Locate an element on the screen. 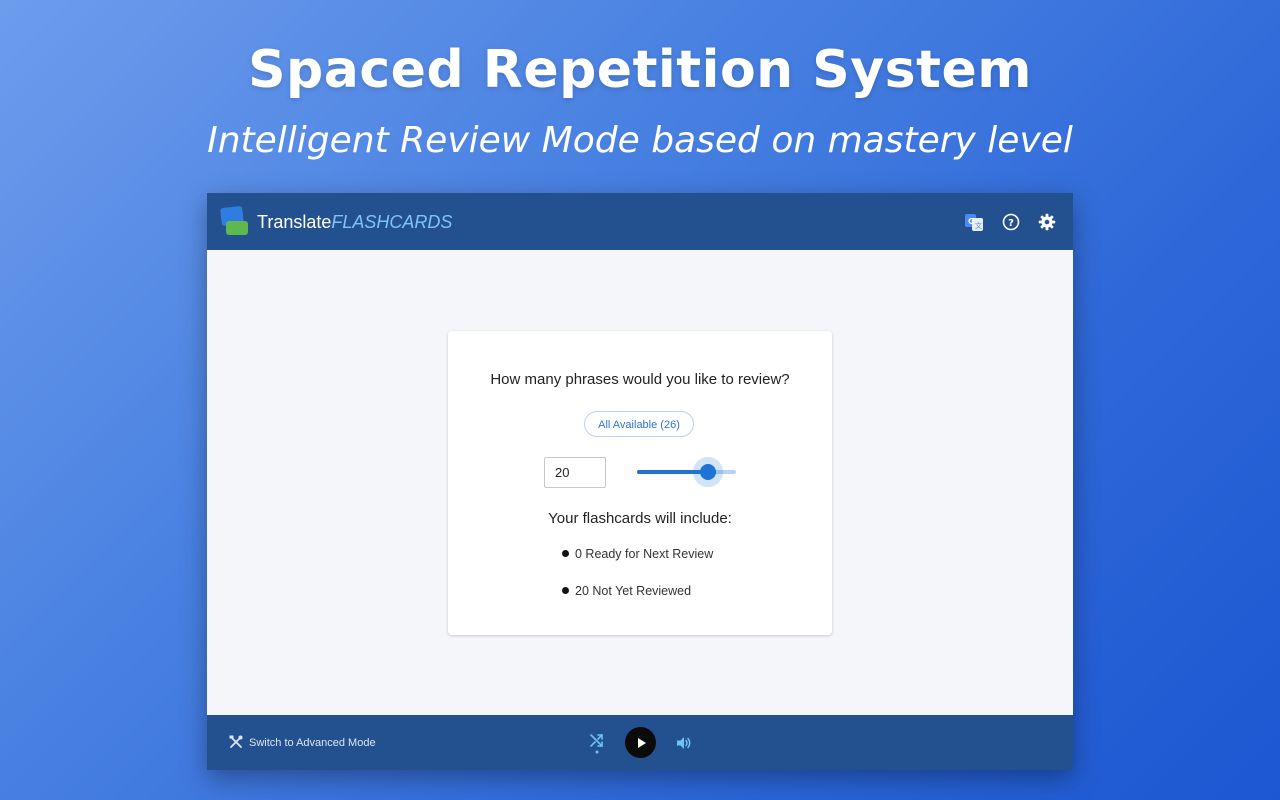 Image resolution: width=1280 pixels, height=800 pixels. help-icon: ? is located at coordinates (1011, 222).